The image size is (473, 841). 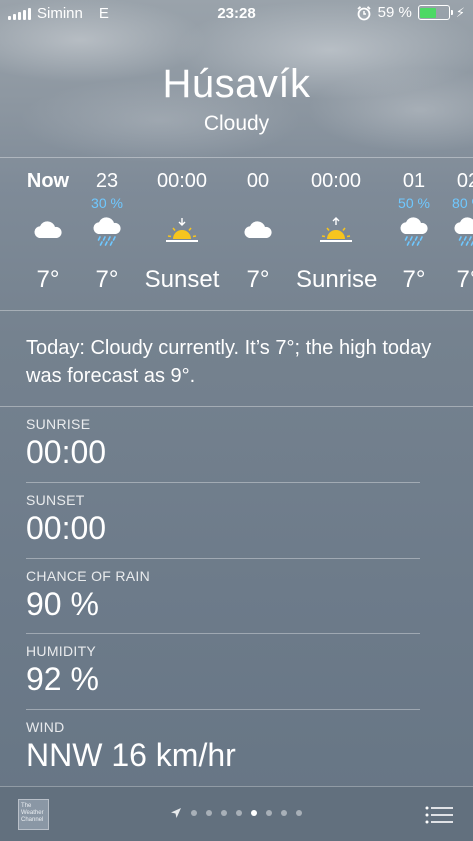 I want to click on detail-label: WIND, so click(x=45, y=727).